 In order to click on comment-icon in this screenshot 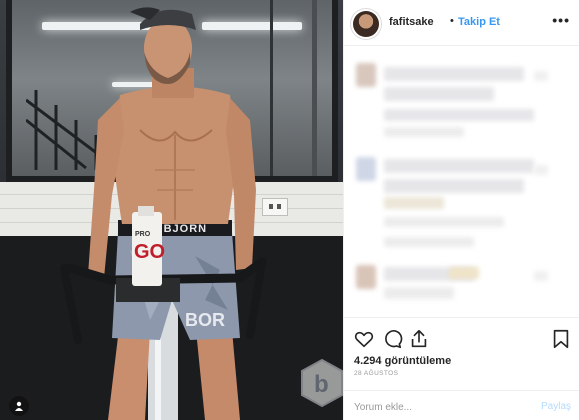, I will do `click(392, 339)`.